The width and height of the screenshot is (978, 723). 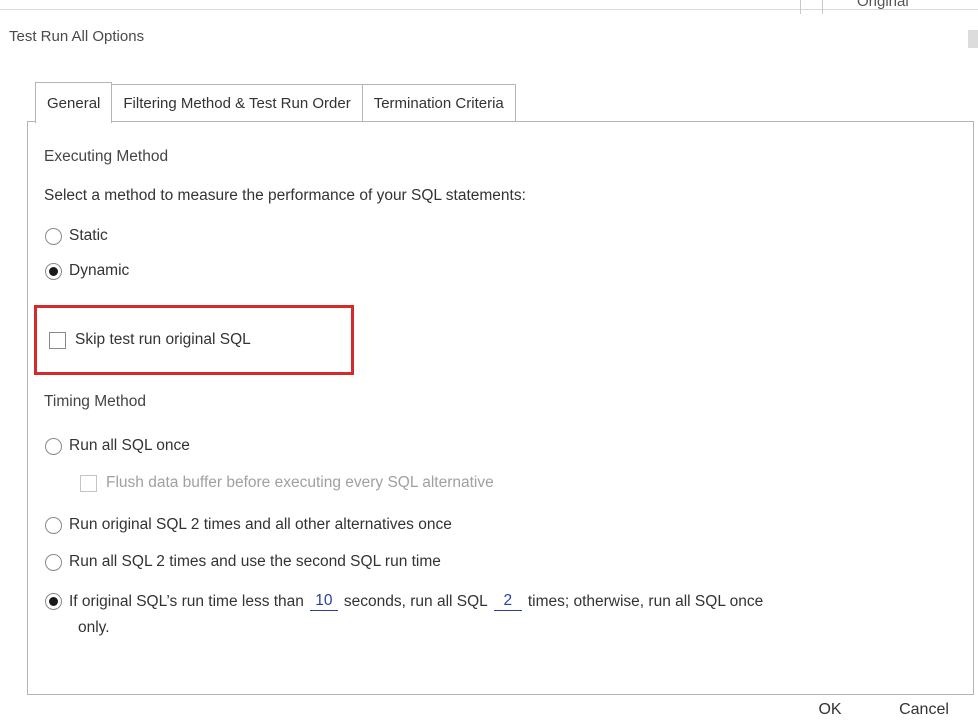 I want to click on radio-static-option: Static, so click(x=76, y=236).